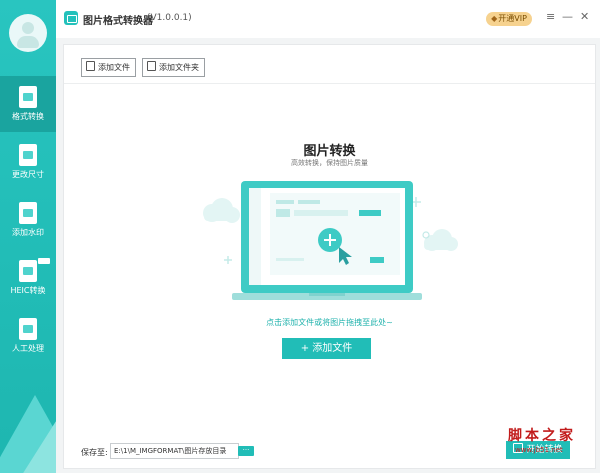 This screenshot has width=600, height=473. Describe the element at coordinates (28, 28) in the screenshot. I see `avatar-head` at that location.